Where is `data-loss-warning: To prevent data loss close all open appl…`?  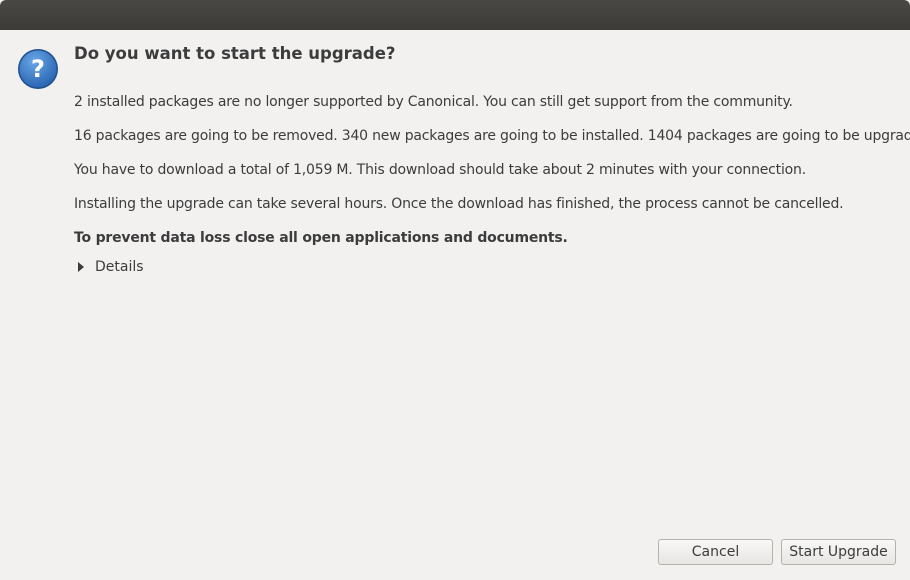 data-loss-warning: To prevent data loss close all open appl… is located at coordinates (321, 238).